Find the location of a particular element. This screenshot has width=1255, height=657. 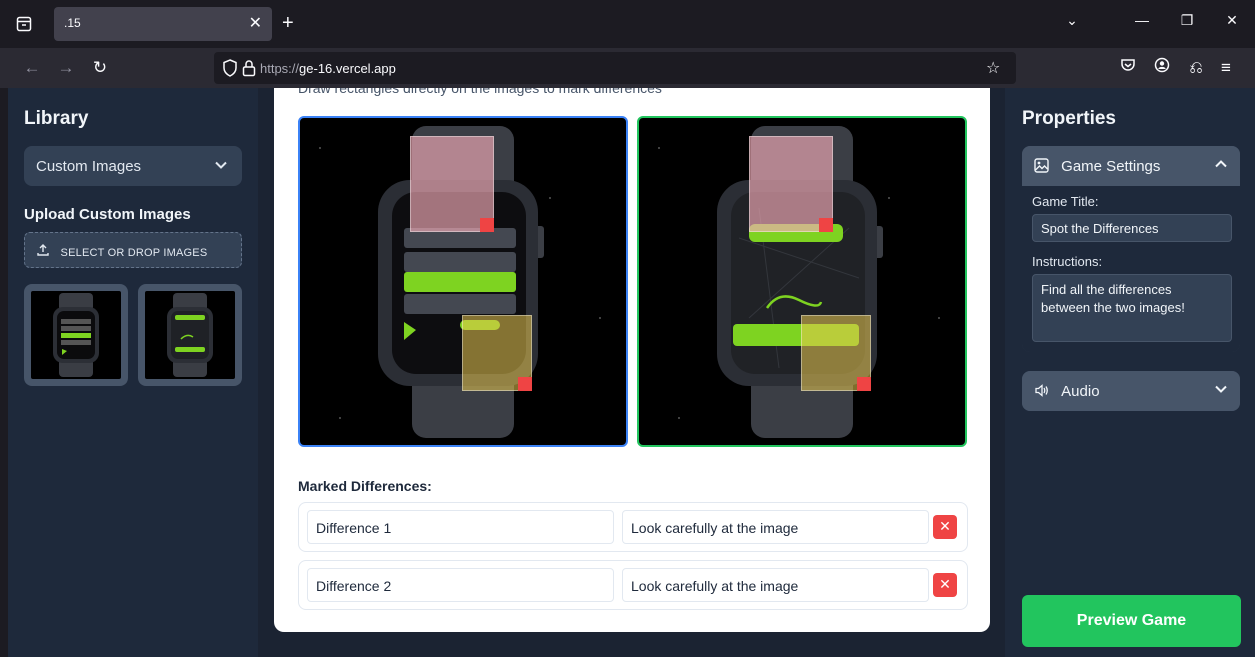

audio-header: Audio is located at coordinates (1131, 391).